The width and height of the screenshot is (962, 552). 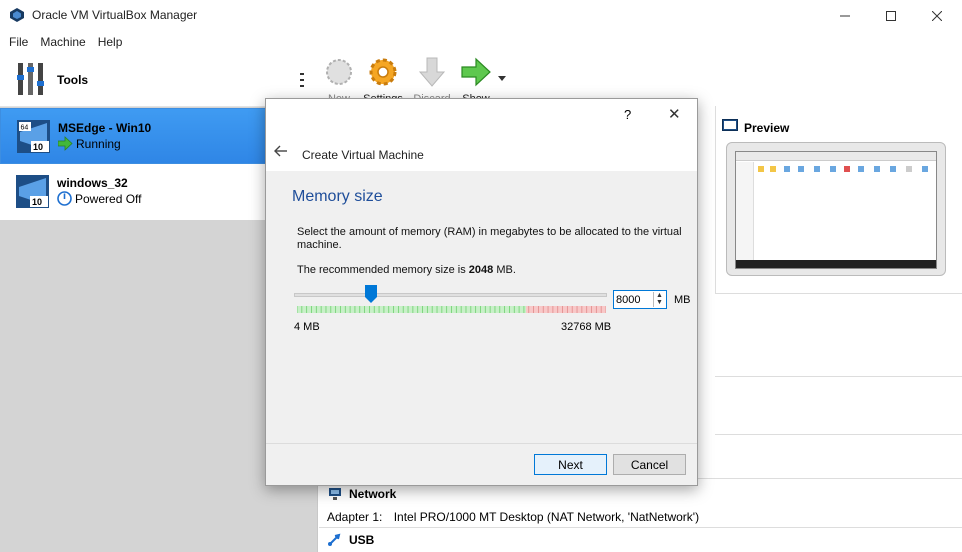 What do you see at coordinates (481, 41) in the screenshot?
I see `menu-bar: File Machine Help` at bounding box center [481, 41].